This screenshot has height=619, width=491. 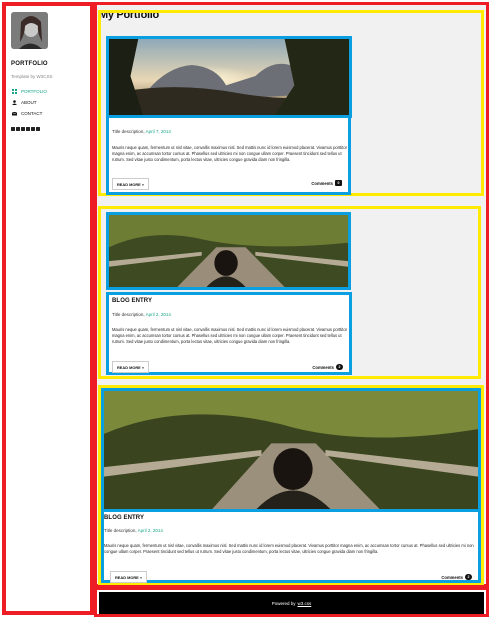 What do you see at coordinates (14, 103) in the screenshot?
I see `user-icon` at bounding box center [14, 103].